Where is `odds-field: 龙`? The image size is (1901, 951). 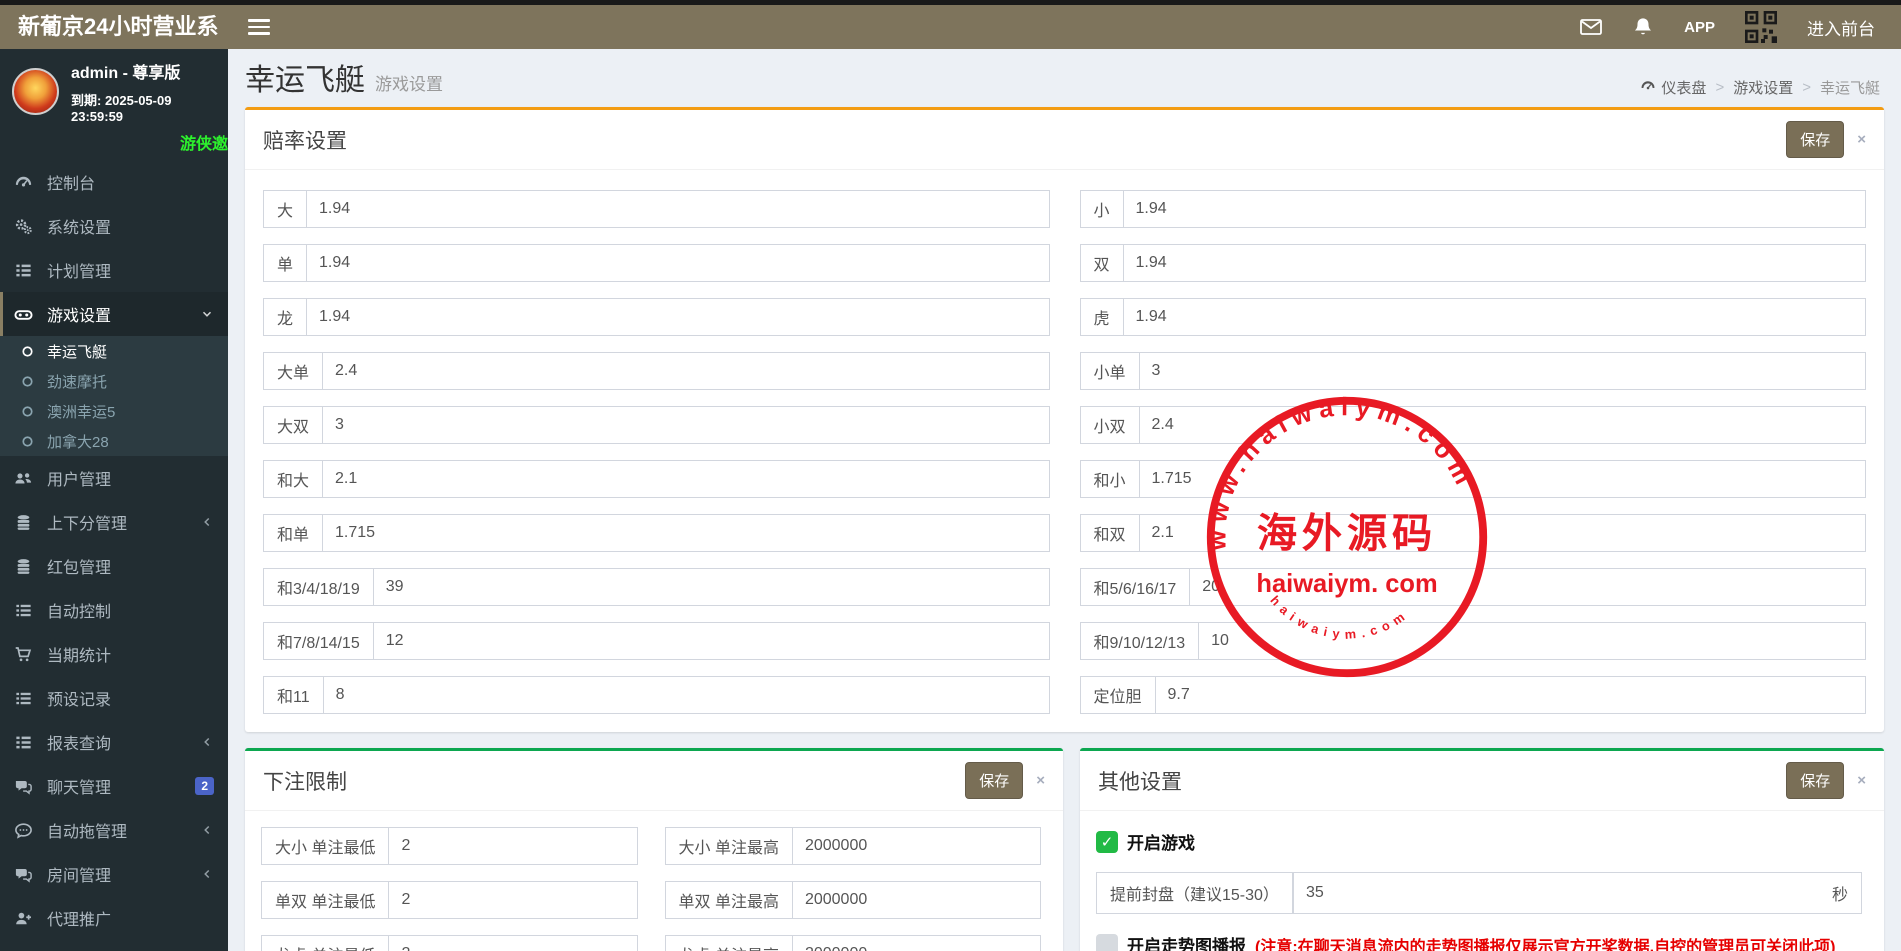
odds-field: 龙 is located at coordinates (656, 317).